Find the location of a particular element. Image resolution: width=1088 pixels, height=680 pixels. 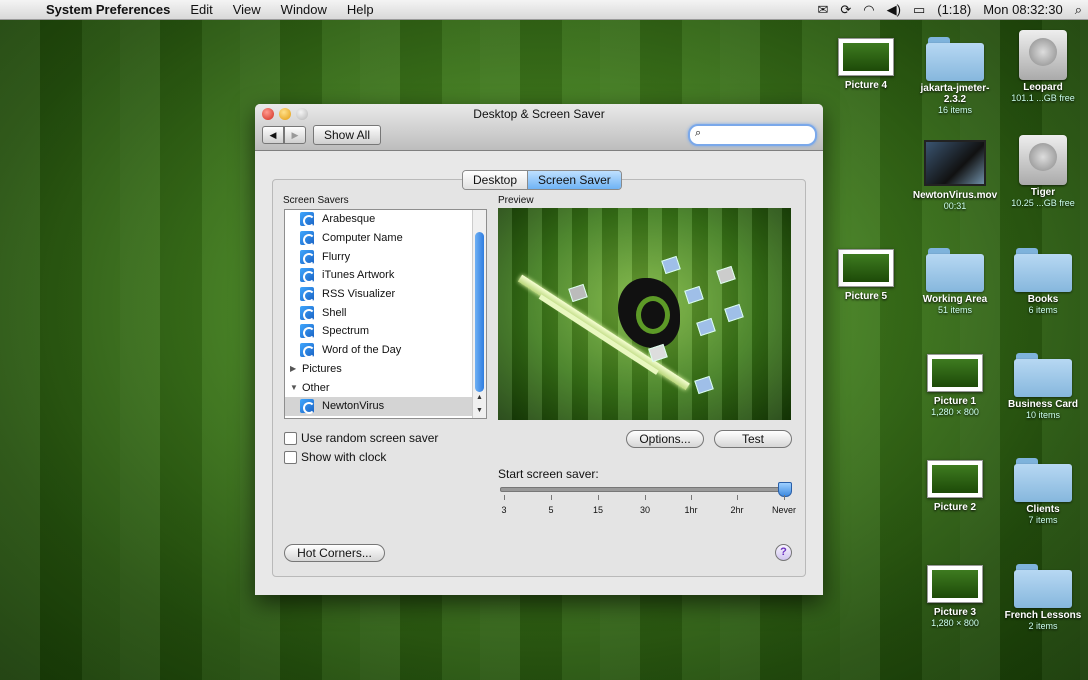

tab-bar: Desktop Screen Saver is located at coordinates (542, 180).